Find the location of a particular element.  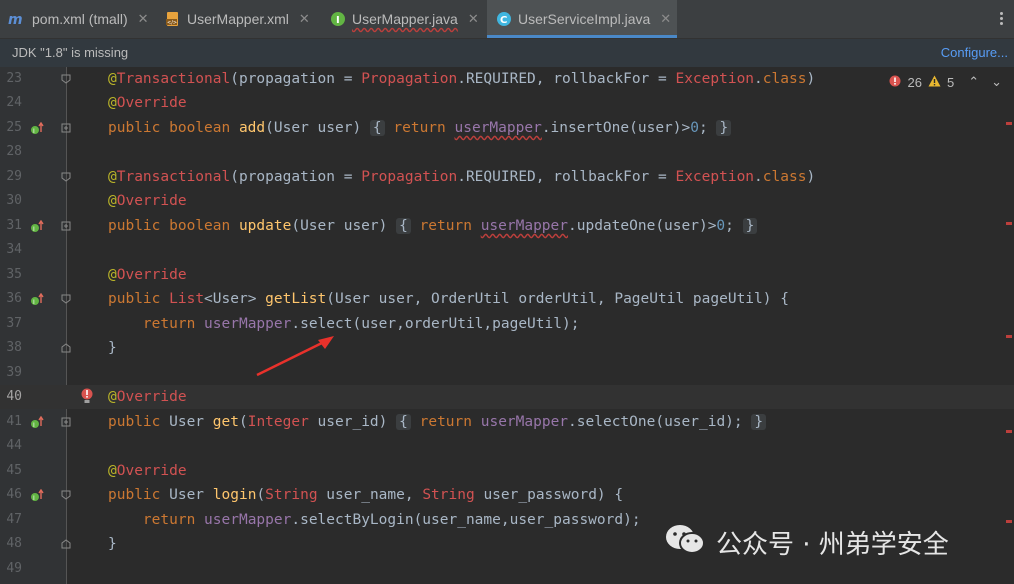

line-number: 46 is located at coordinates (14, 494).